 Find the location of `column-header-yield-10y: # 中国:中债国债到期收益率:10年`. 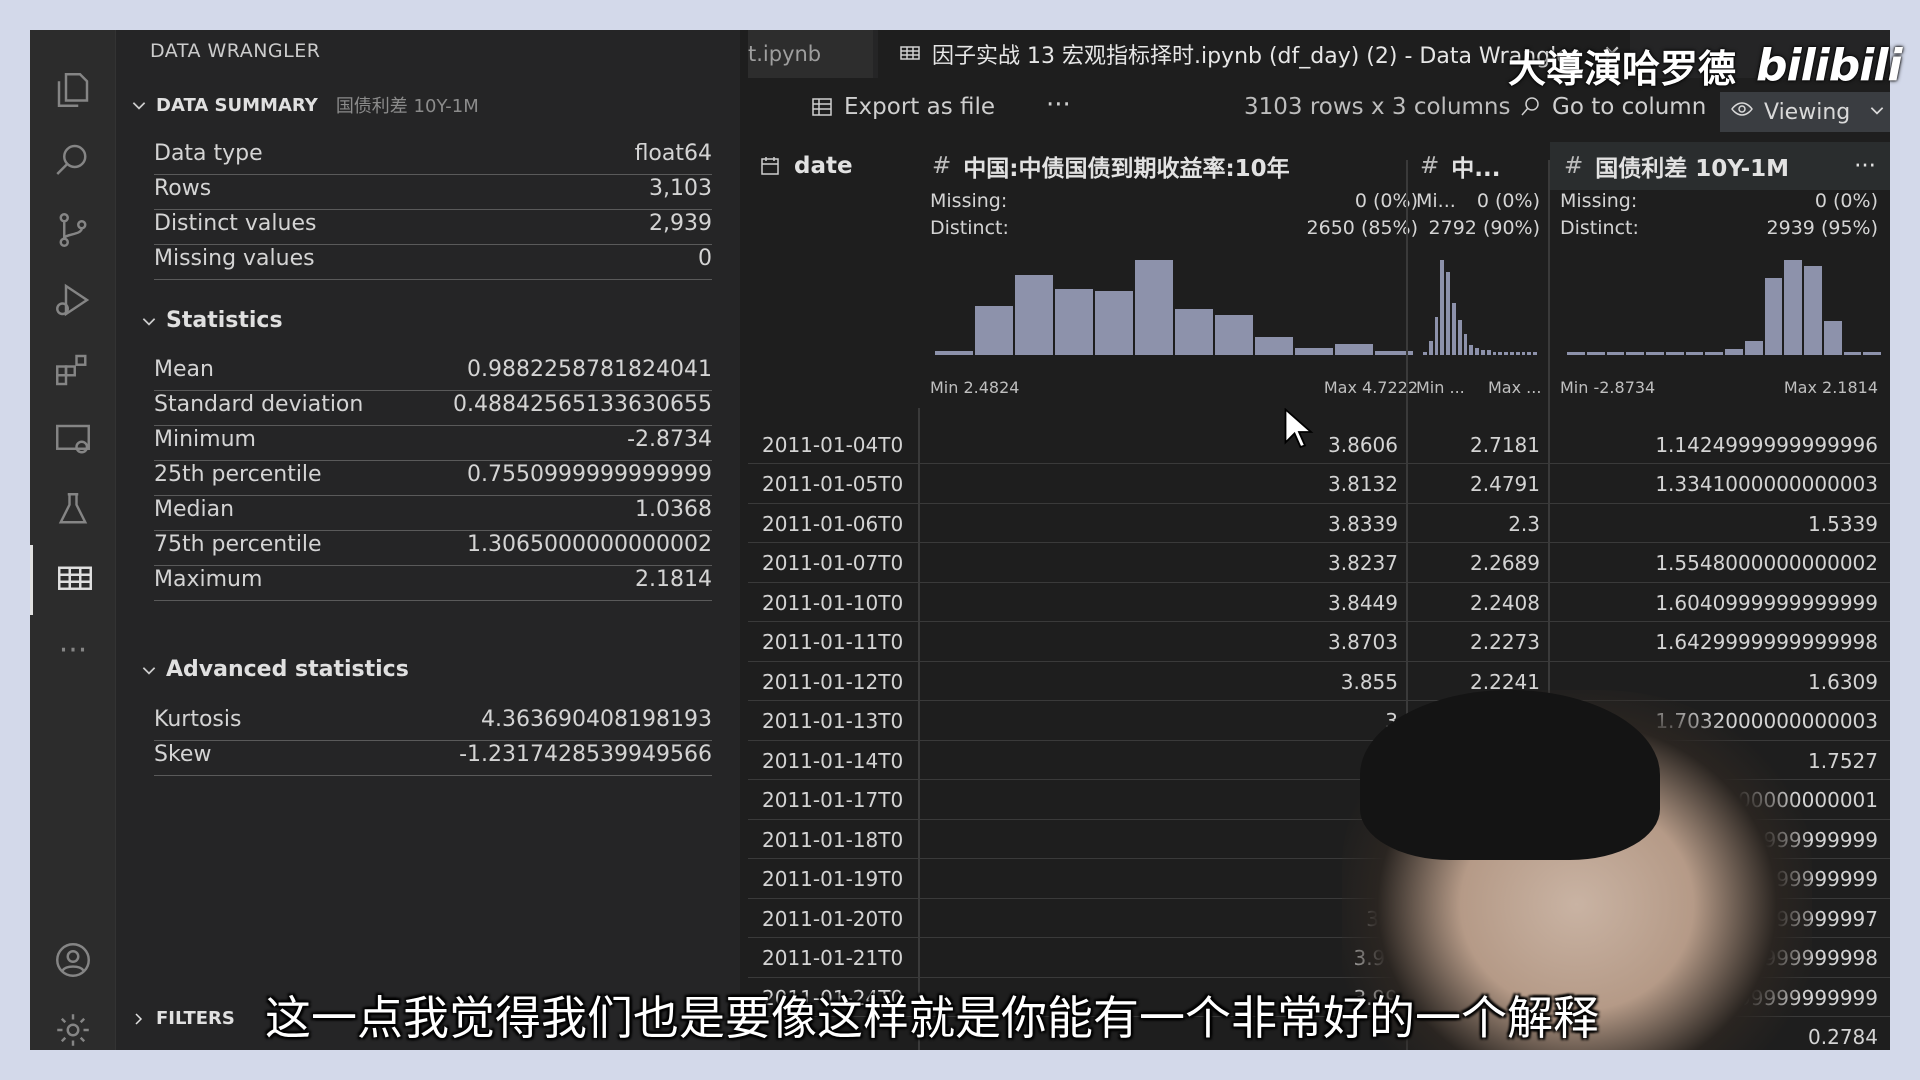

column-header-yield-10y: # 中国:中债国债到期收益率:10年 is located at coordinates (1142, 166).